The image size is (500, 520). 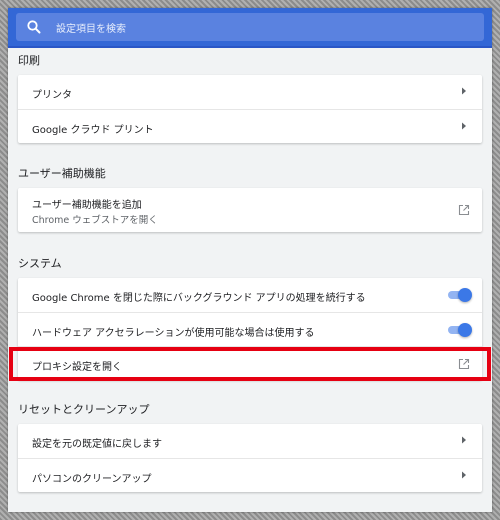 I want to click on row-hardware-acceleration: ハードウェア アクセラレーションが使用可能な場合は使用する, so click(x=250, y=329).